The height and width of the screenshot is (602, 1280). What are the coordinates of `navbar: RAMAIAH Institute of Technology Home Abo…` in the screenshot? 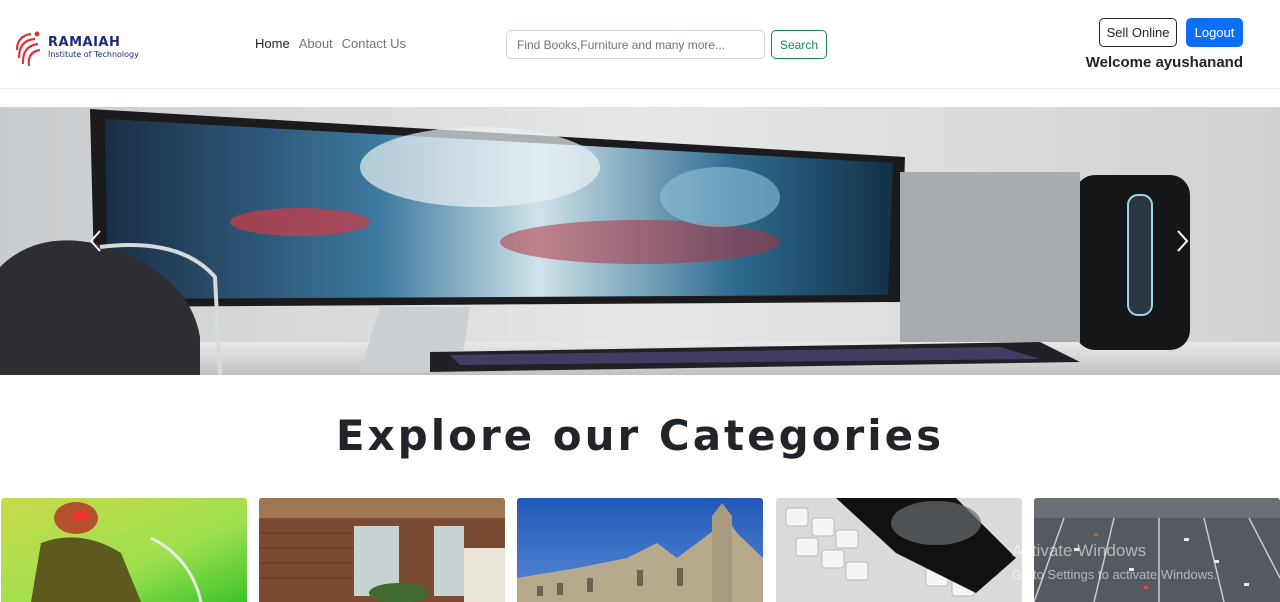 It's located at (640, 44).